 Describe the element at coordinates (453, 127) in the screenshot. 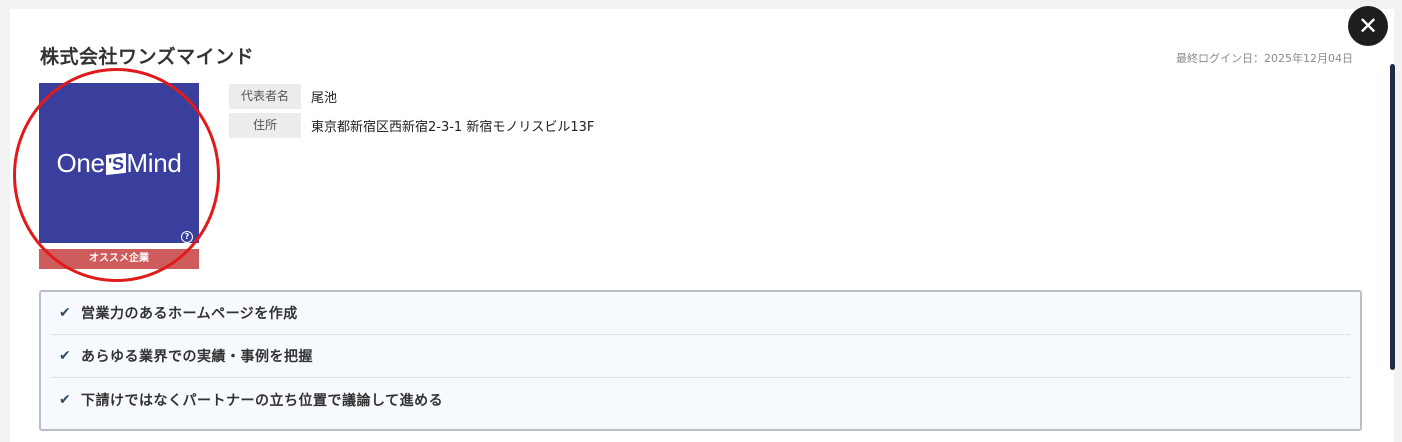

I see `info-value: 東京都新宿区西新宿2-3-1 新宿モノリスビル13F` at that location.